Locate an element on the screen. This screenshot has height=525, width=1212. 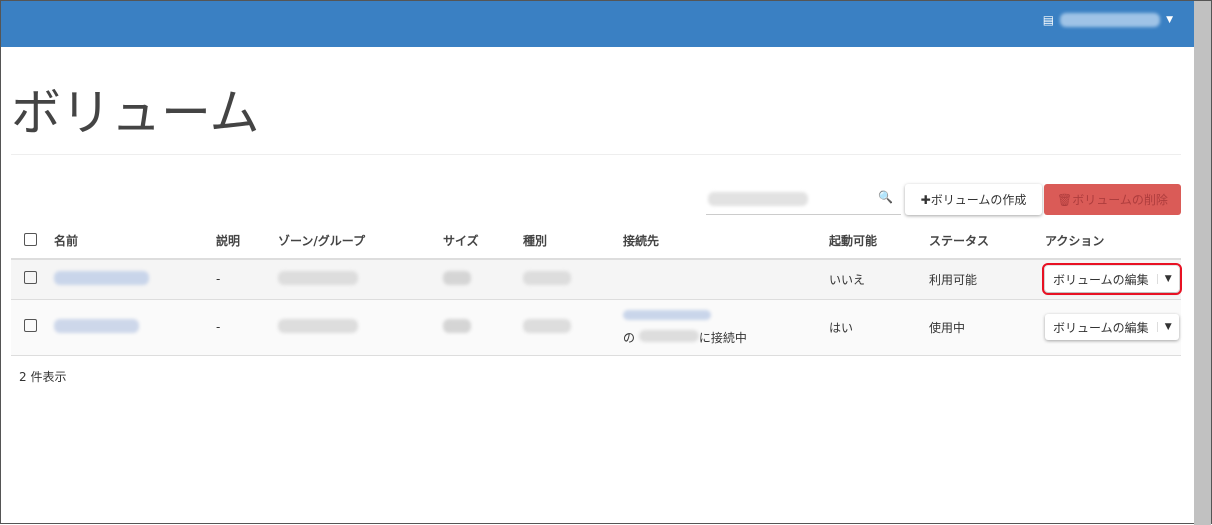
user-name-blurred is located at coordinates (1110, 20).